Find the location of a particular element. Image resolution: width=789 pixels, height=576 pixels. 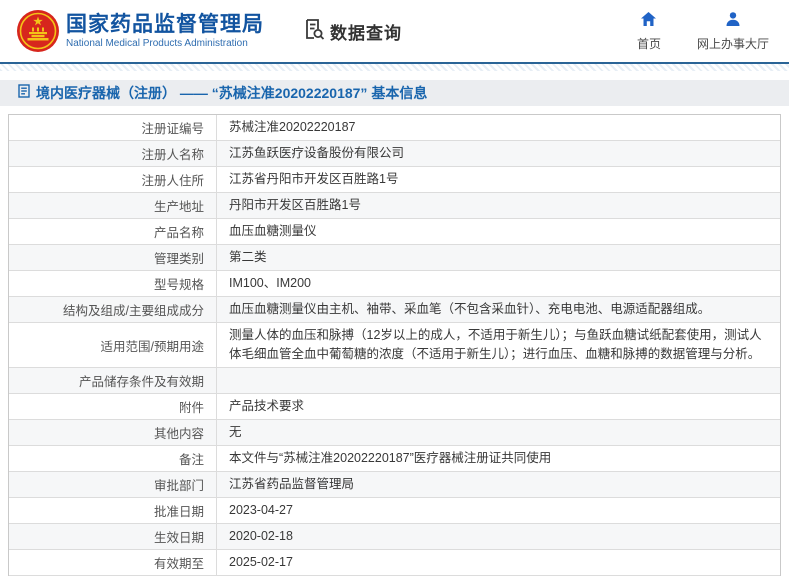

row-value is located at coordinates (498, 380).